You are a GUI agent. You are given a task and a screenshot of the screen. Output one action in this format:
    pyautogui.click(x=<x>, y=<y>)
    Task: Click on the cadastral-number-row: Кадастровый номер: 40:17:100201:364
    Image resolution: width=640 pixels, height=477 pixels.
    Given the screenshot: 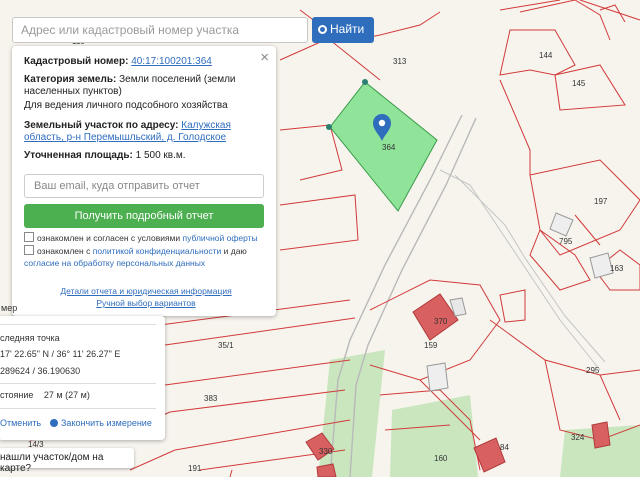 What is the action you would take?
    pyautogui.click(x=146, y=62)
    